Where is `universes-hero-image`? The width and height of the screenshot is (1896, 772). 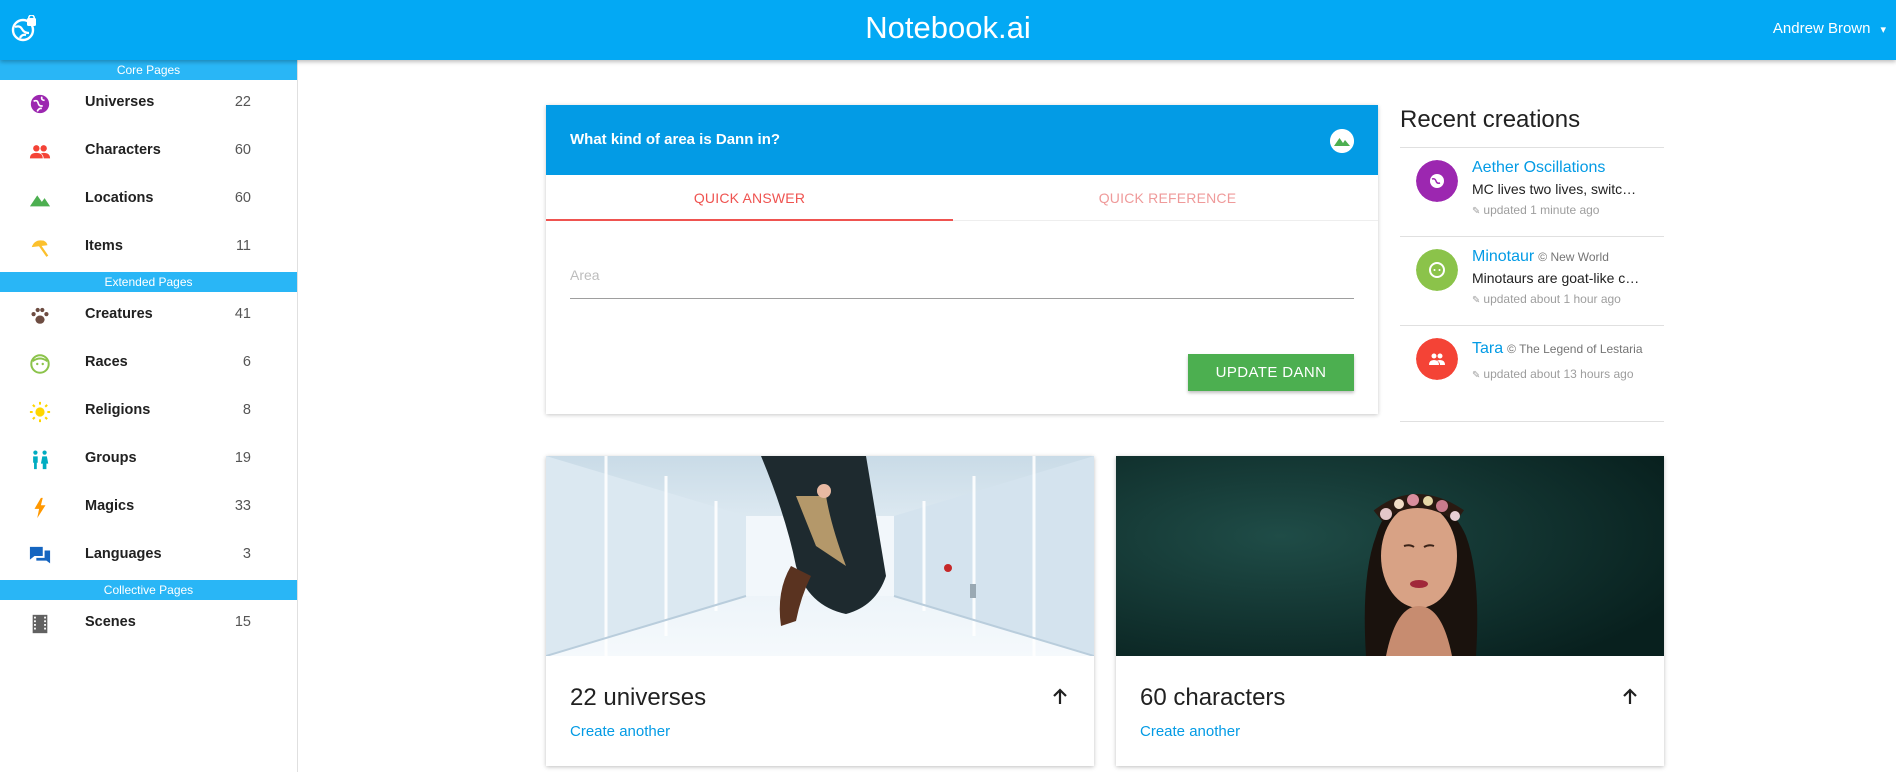 universes-hero-image is located at coordinates (820, 556).